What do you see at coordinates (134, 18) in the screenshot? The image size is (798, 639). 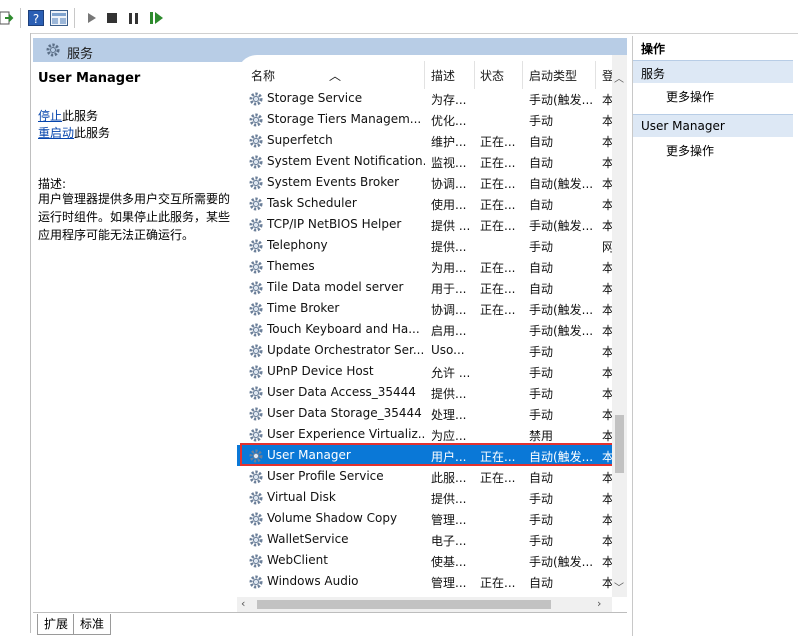 I see `pause-service-icon` at bounding box center [134, 18].